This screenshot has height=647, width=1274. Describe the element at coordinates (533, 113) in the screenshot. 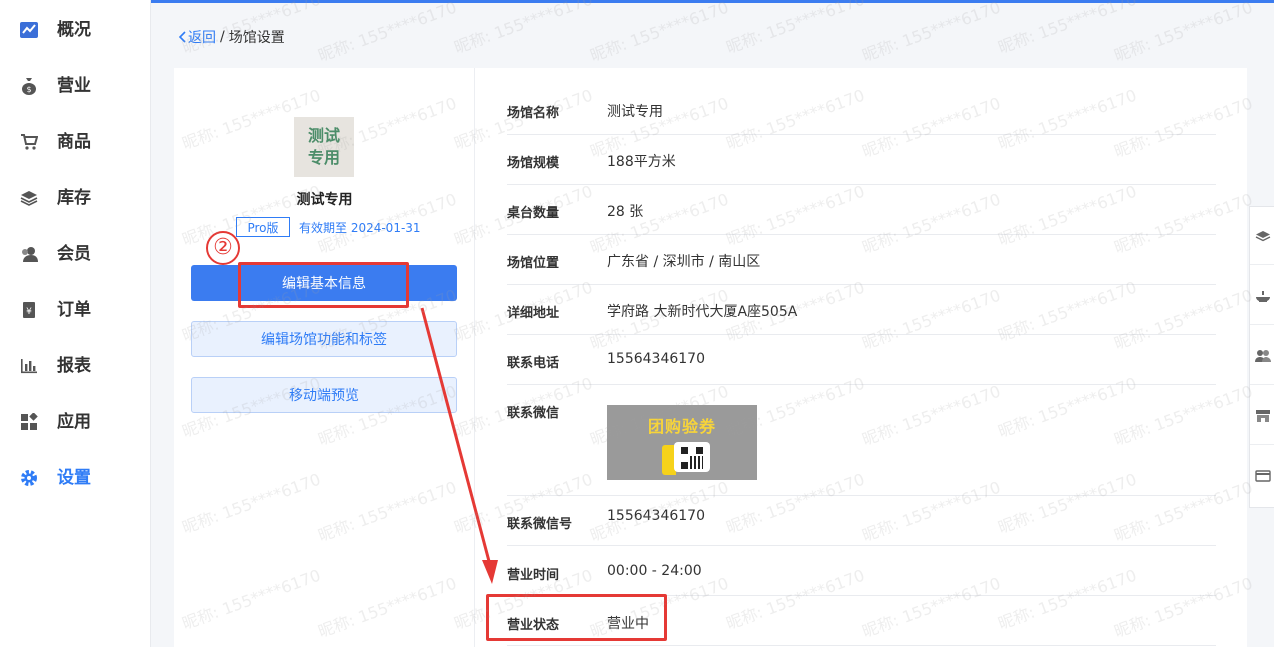

I see `detail-label: 场馆名称` at that location.